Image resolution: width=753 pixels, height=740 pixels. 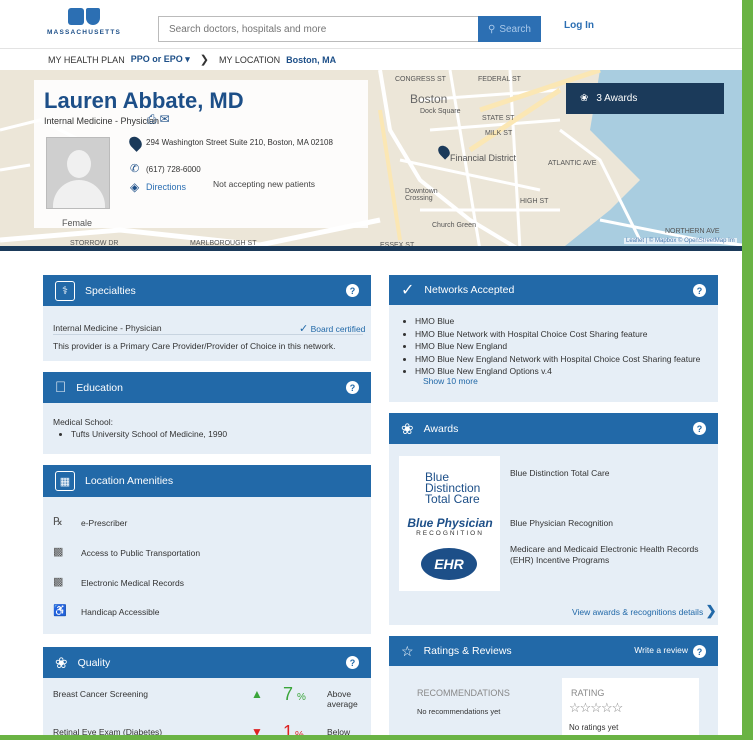 I want to click on search-button-label: Search, so click(x=515, y=29).